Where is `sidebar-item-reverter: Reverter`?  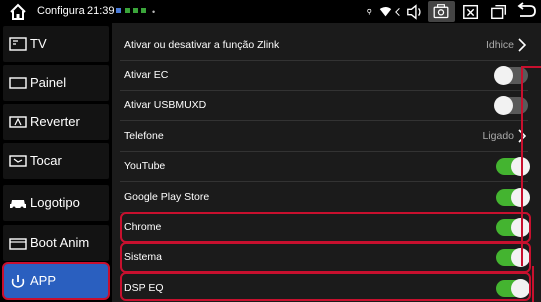
sidebar-item-reverter: Reverter is located at coordinates (56, 122).